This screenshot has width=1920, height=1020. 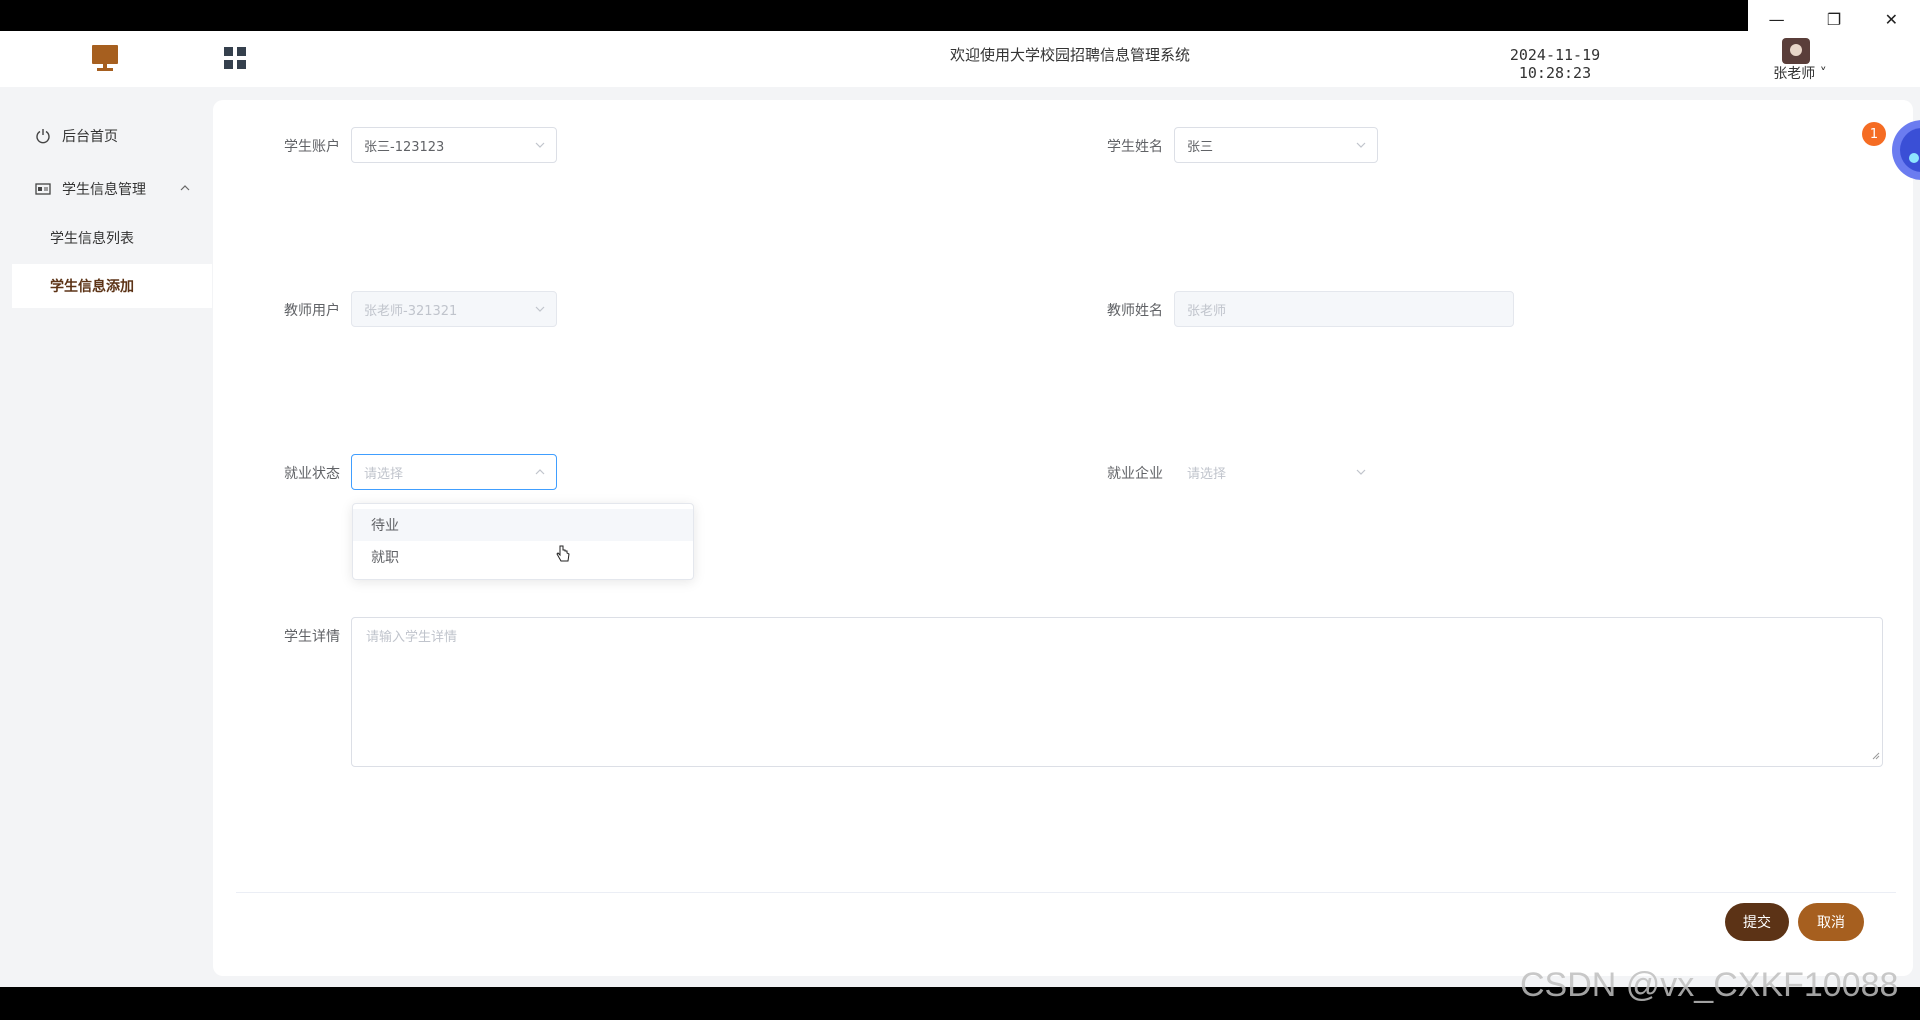 I want to click on student-account-value: 张三-123123, so click(x=404, y=147).